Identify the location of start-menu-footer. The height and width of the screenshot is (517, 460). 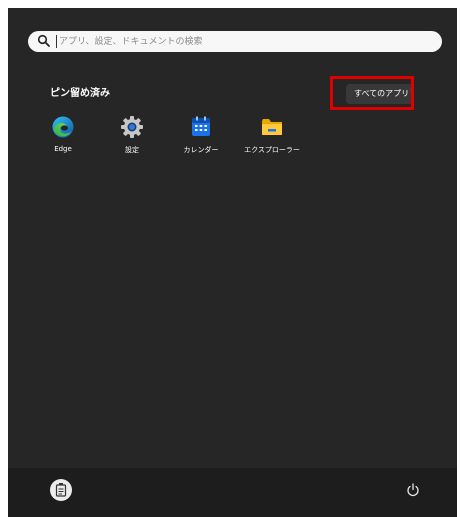
(232, 492).